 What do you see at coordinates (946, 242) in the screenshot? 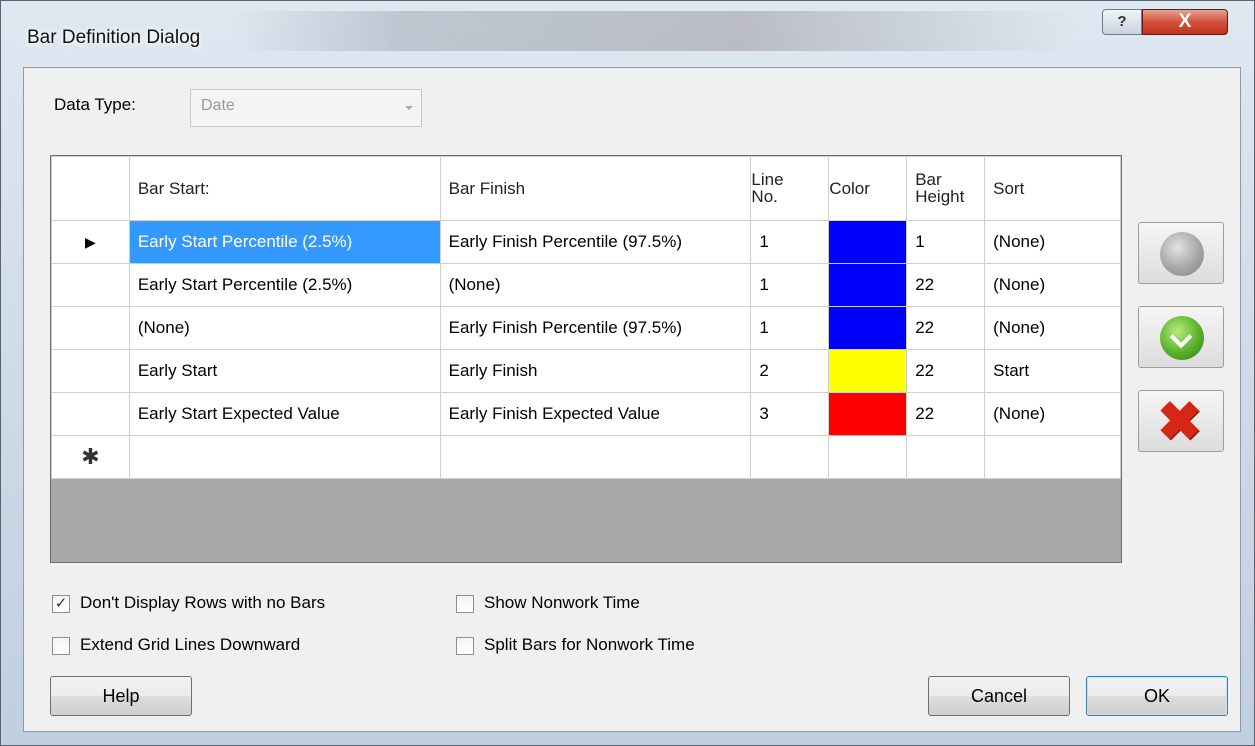
I see `bar-height-cell: 1` at bounding box center [946, 242].